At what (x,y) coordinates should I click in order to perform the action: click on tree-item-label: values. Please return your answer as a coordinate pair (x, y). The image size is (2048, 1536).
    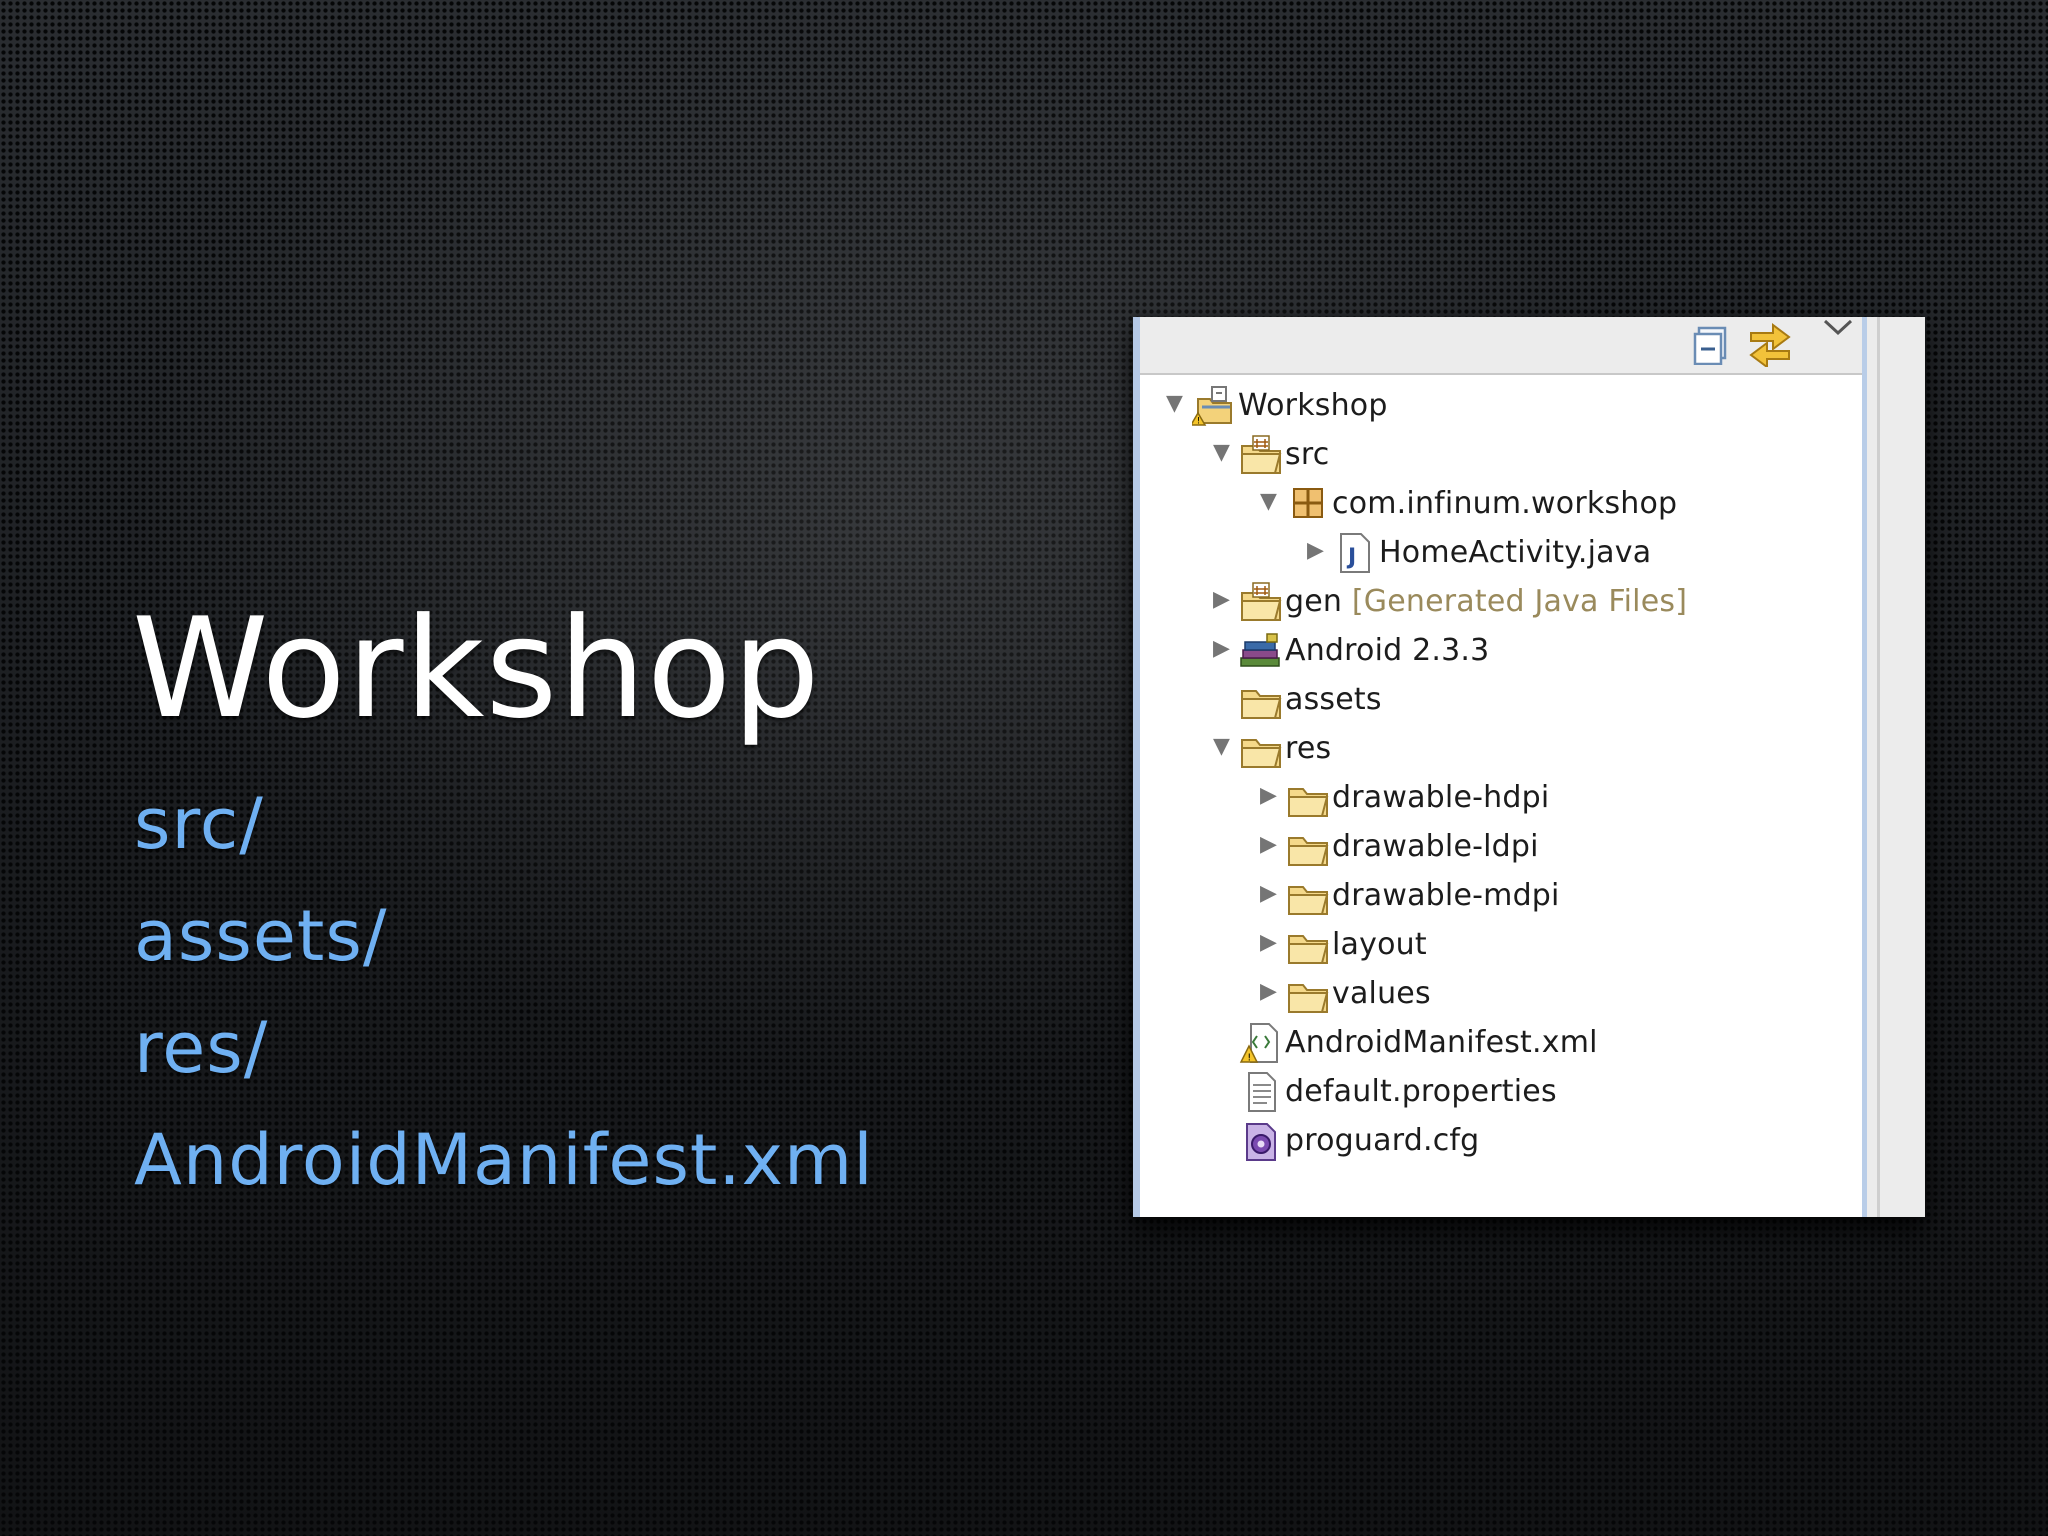
    Looking at the image, I should click on (1381, 994).